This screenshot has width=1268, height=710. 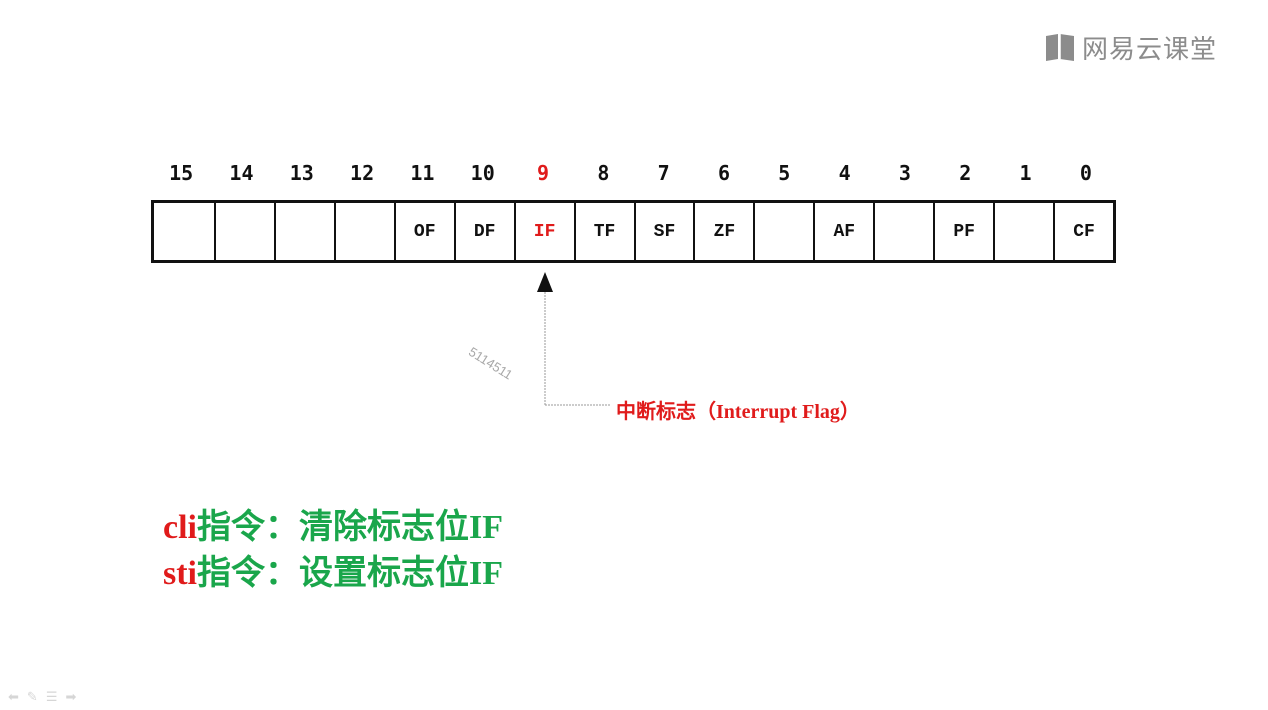 I want to click on instruction-list: cli指令：清除标志位IF sti指令：设置标志位IF, so click(x=333, y=551).